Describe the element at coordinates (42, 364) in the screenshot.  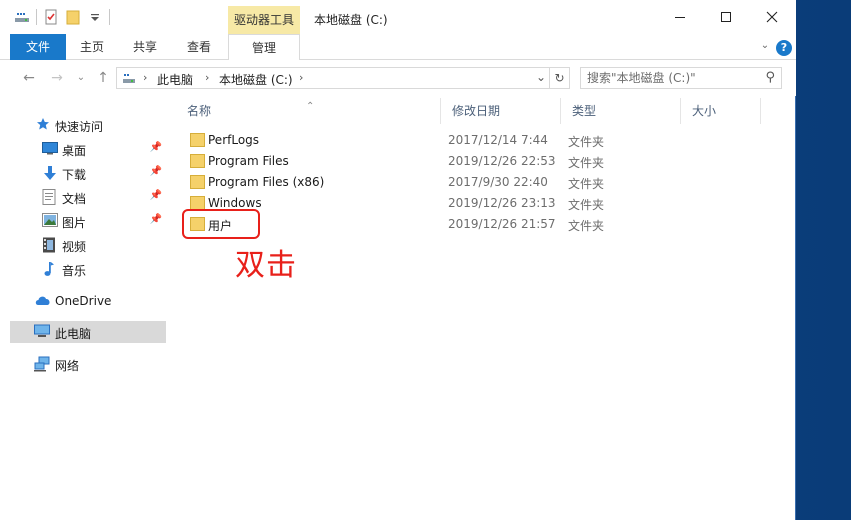
I see `network-icon` at that location.